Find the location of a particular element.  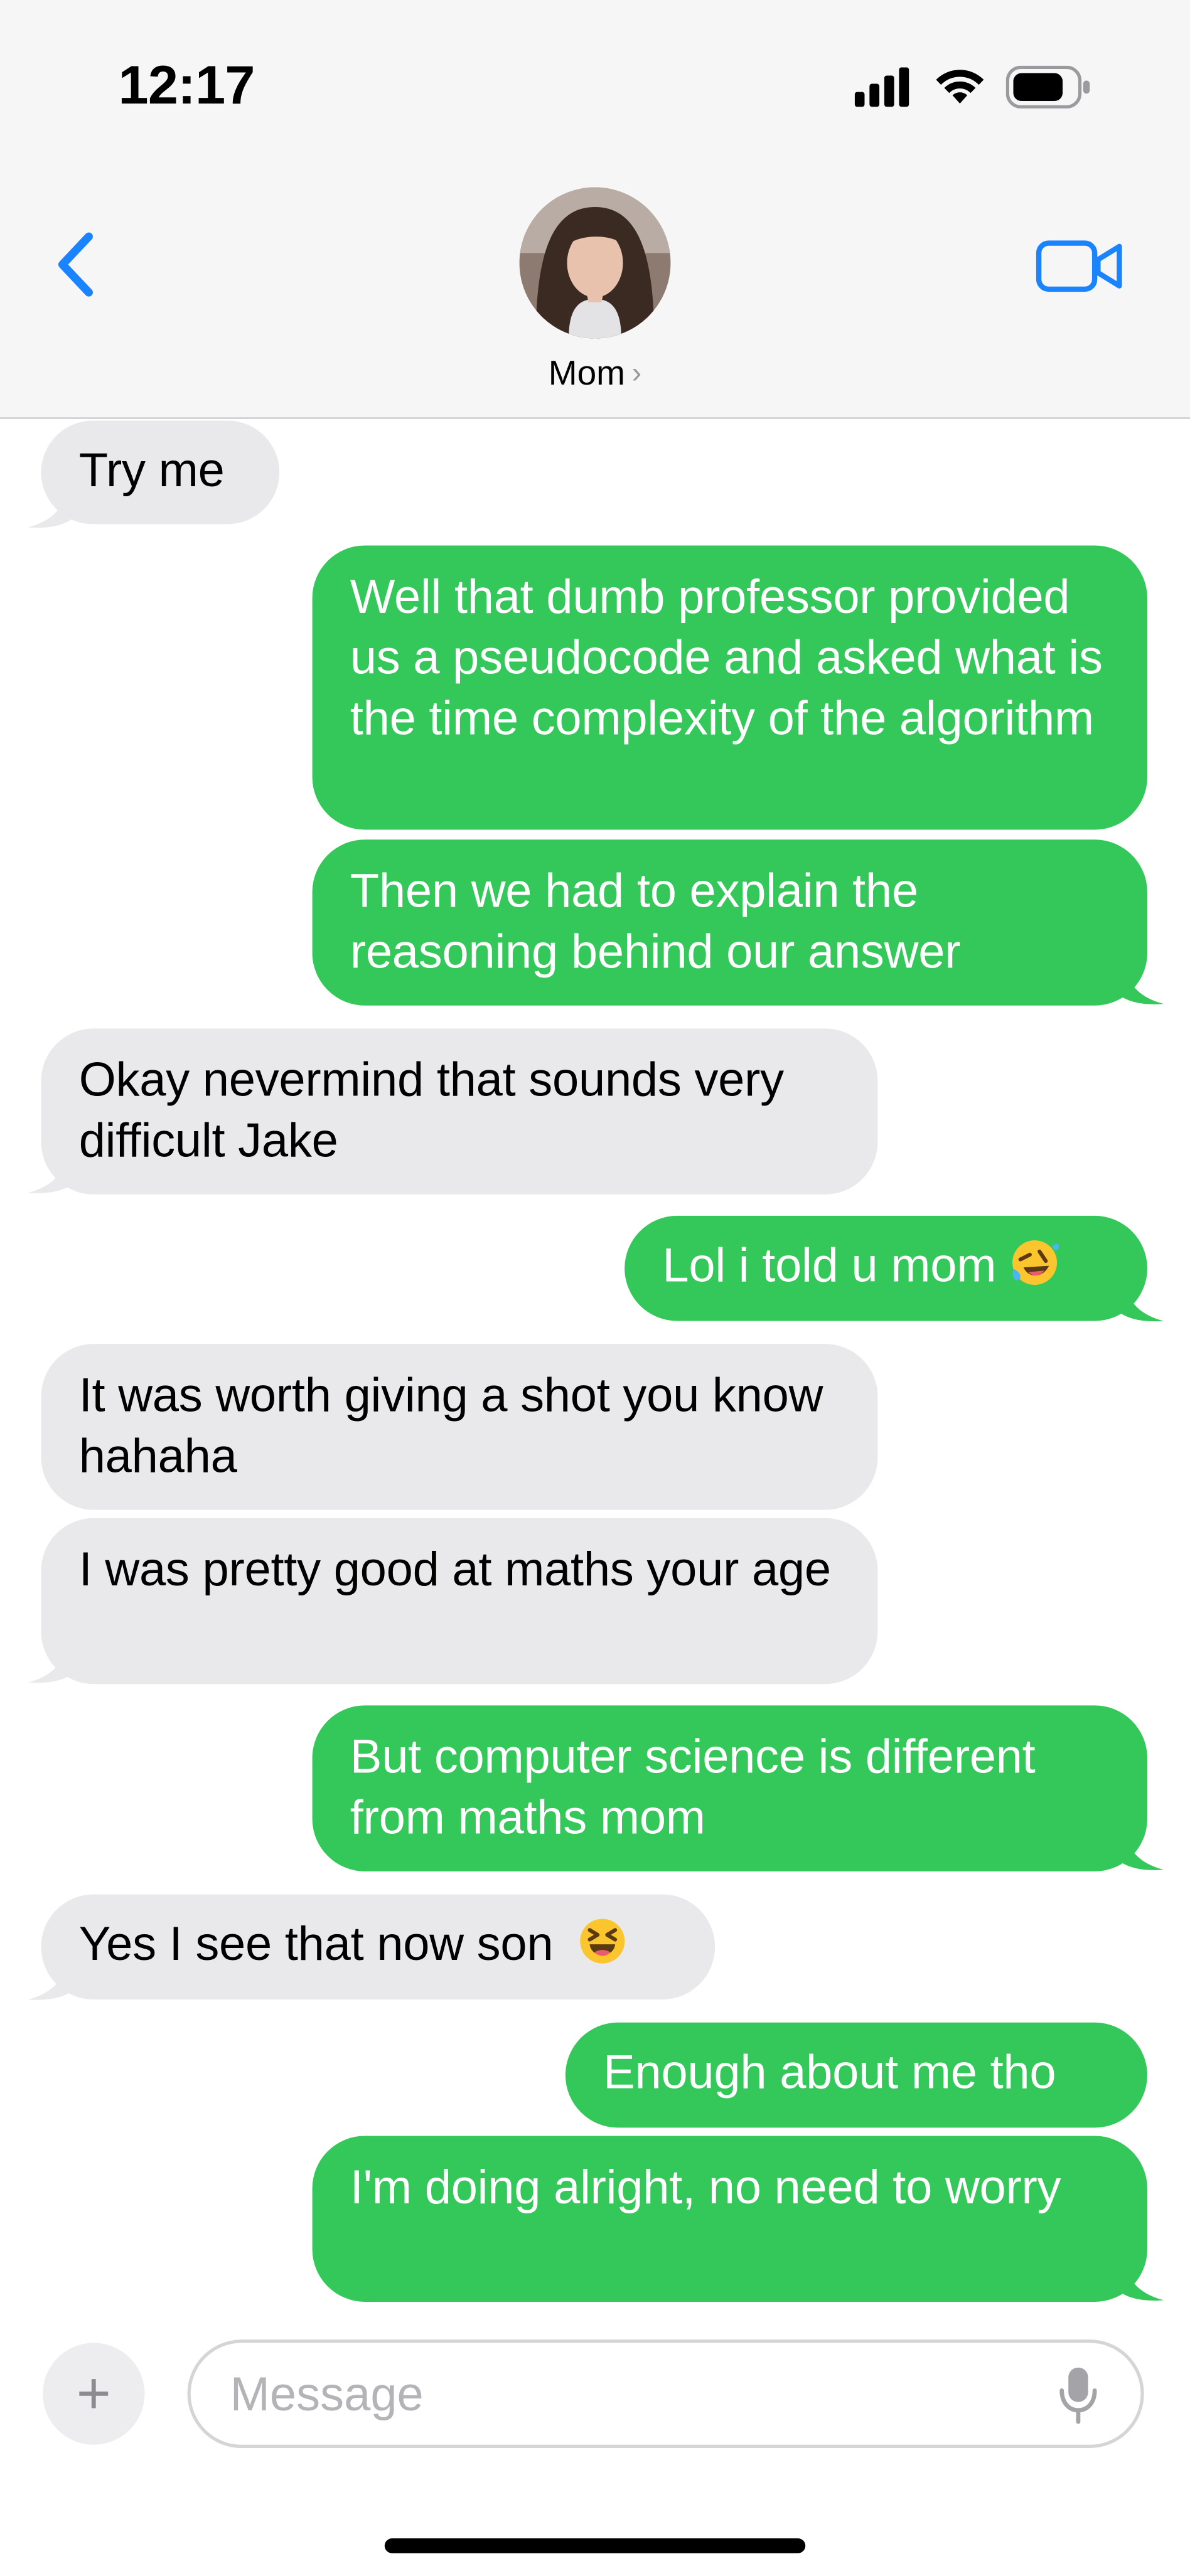

outgoing-message: Enough about me tho is located at coordinates (856, 2075).